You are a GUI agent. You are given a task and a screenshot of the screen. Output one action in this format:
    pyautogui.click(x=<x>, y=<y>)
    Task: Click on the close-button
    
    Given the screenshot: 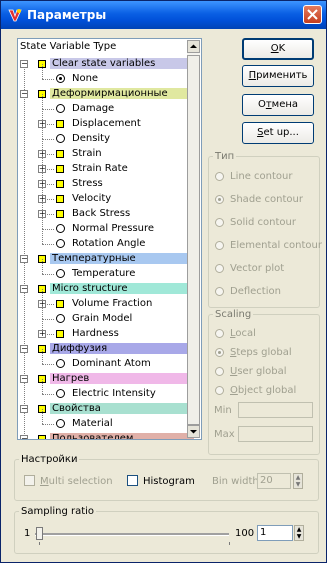 What is the action you would take?
    pyautogui.click(x=312, y=14)
    